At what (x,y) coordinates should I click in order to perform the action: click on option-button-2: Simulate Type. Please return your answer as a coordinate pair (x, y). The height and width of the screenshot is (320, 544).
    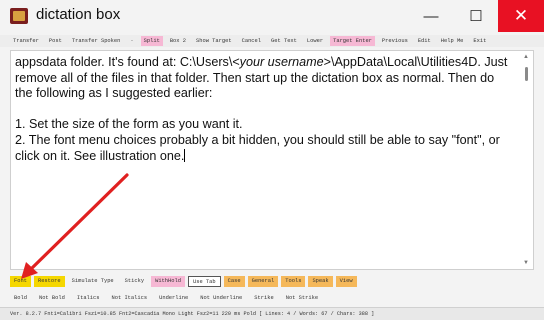
    Looking at the image, I should click on (93, 281).